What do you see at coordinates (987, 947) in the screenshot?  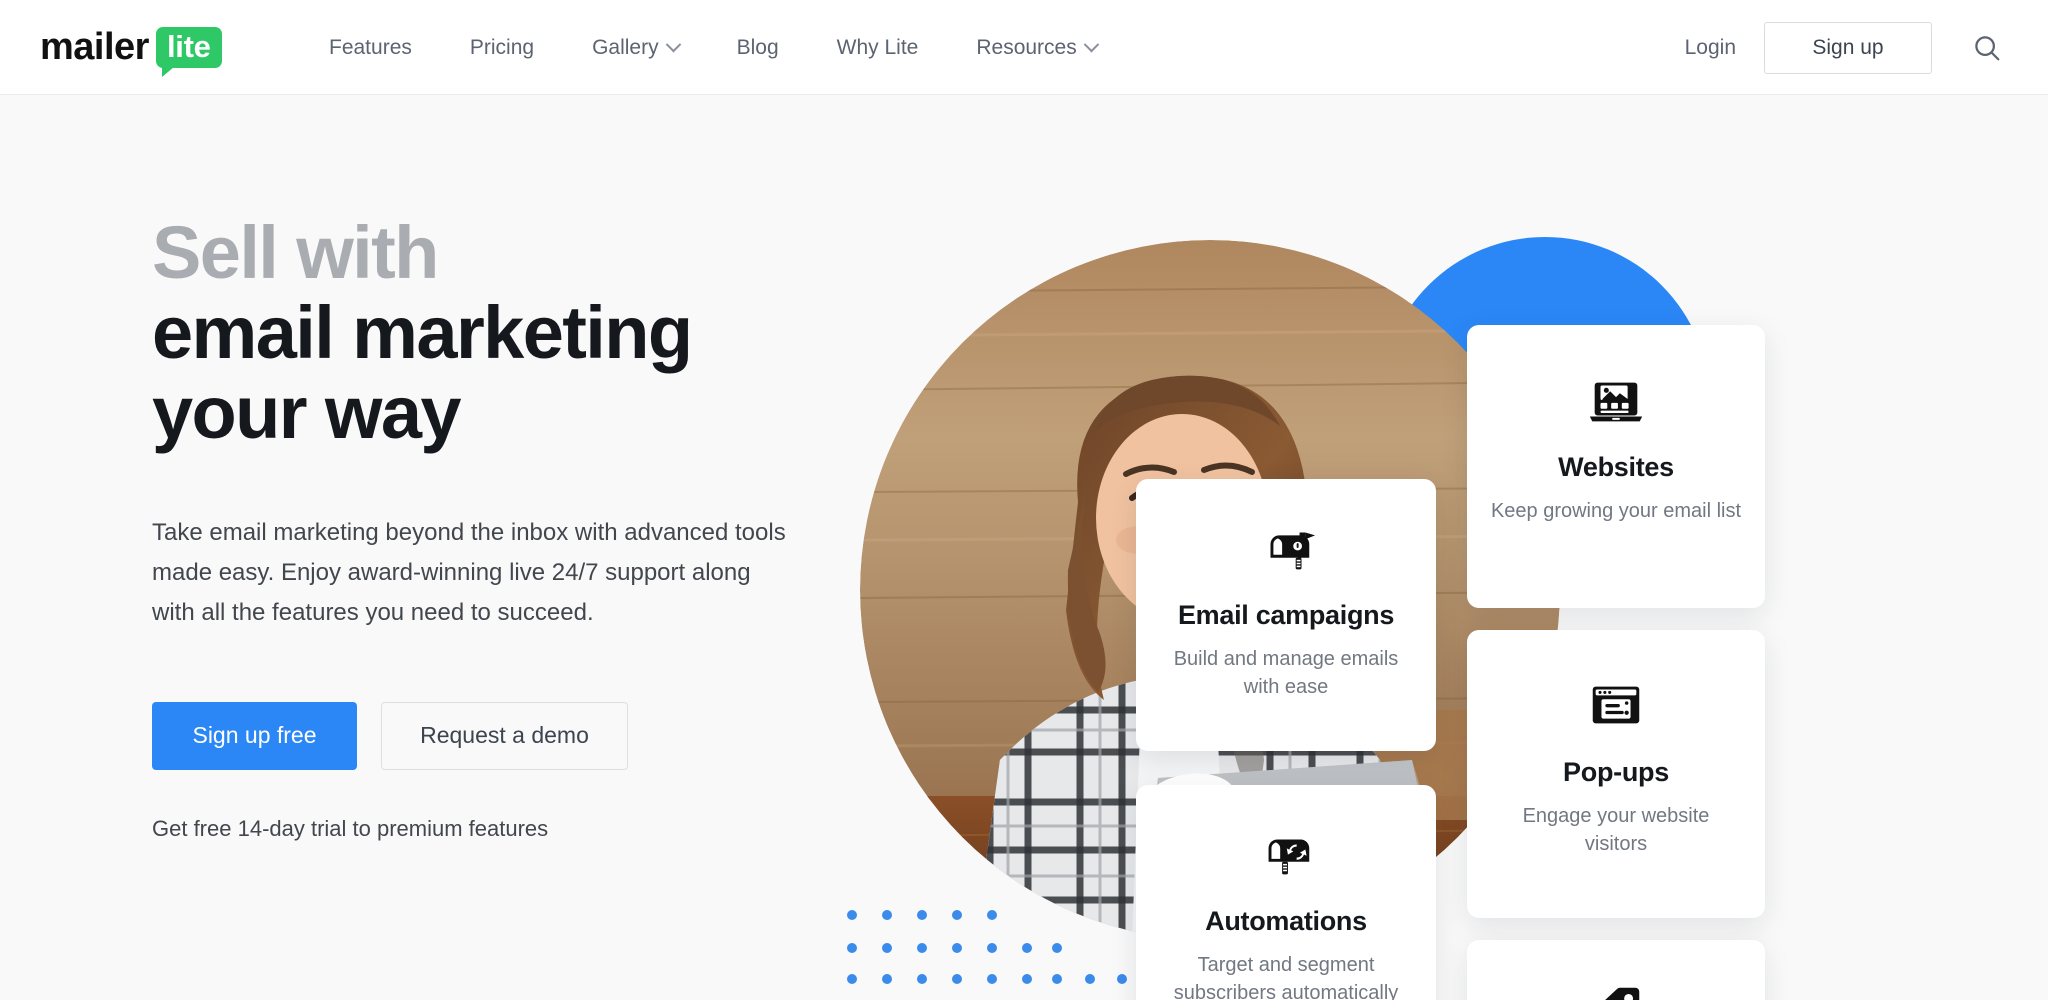 I see `blue-dot-grid-decoration` at bounding box center [987, 947].